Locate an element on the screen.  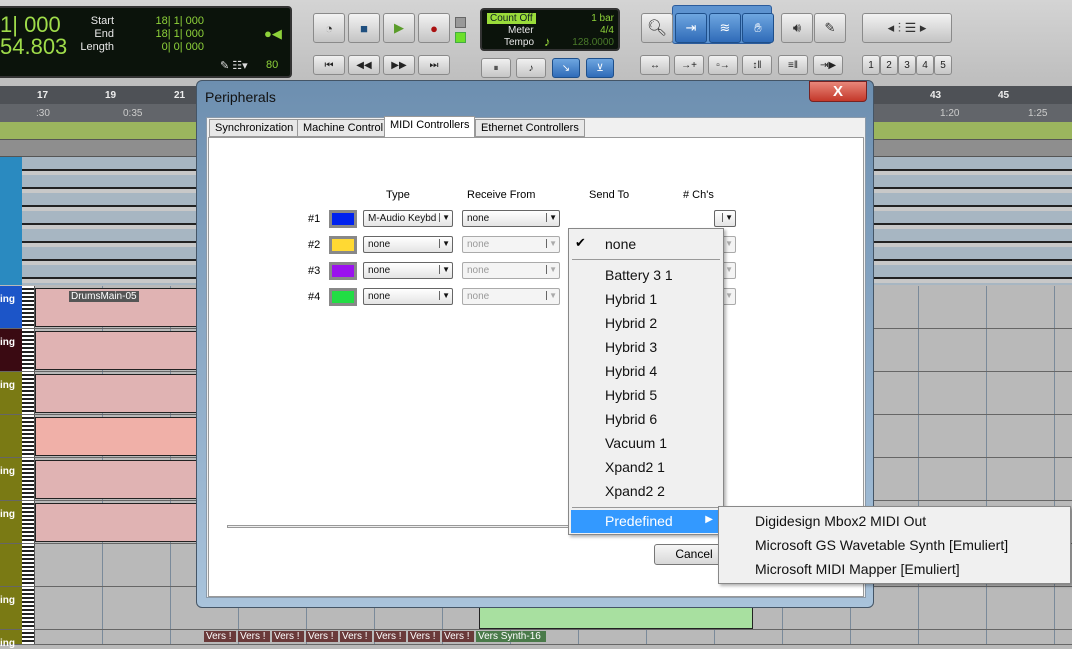
length-value: 0| 0| 000 is located at coordinates (166, 47).